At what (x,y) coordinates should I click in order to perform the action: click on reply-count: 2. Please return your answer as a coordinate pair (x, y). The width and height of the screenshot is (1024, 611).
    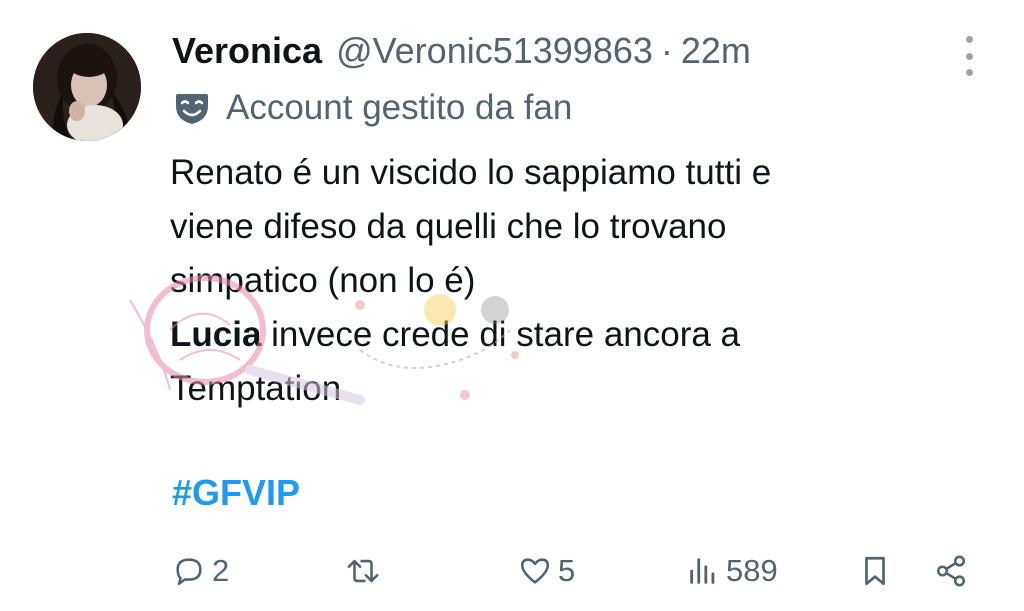
    Looking at the image, I should click on (221, 570).